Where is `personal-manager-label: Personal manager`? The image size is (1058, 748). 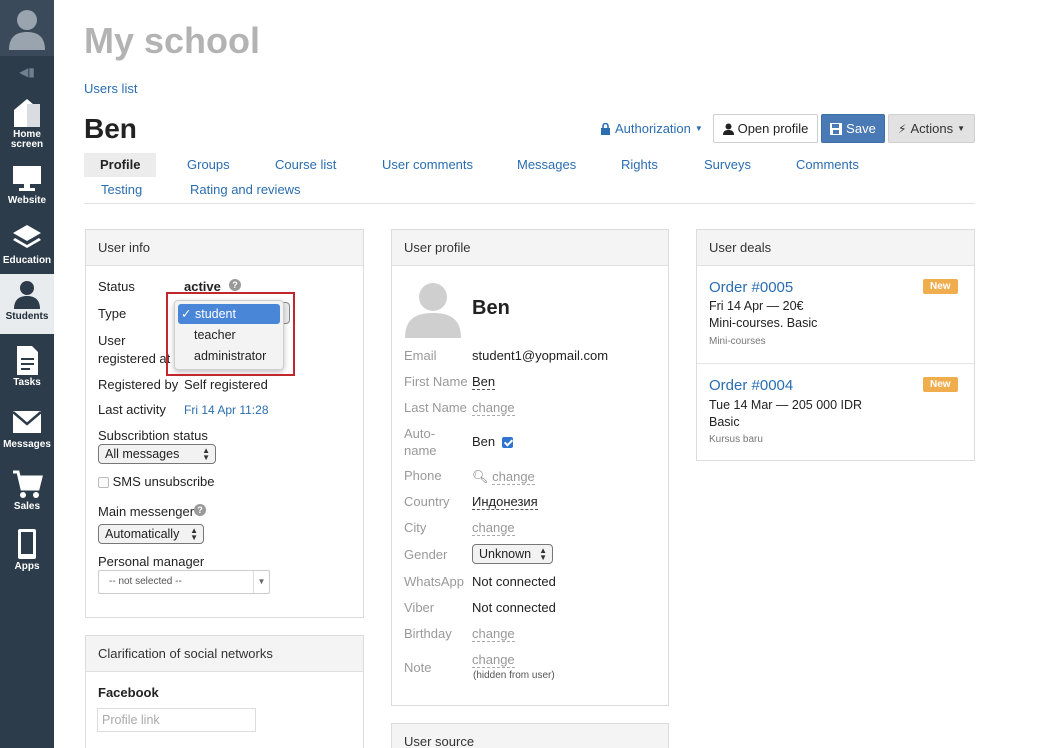
personal-manager-label: Personal manager is located at coordinates (151, 561).